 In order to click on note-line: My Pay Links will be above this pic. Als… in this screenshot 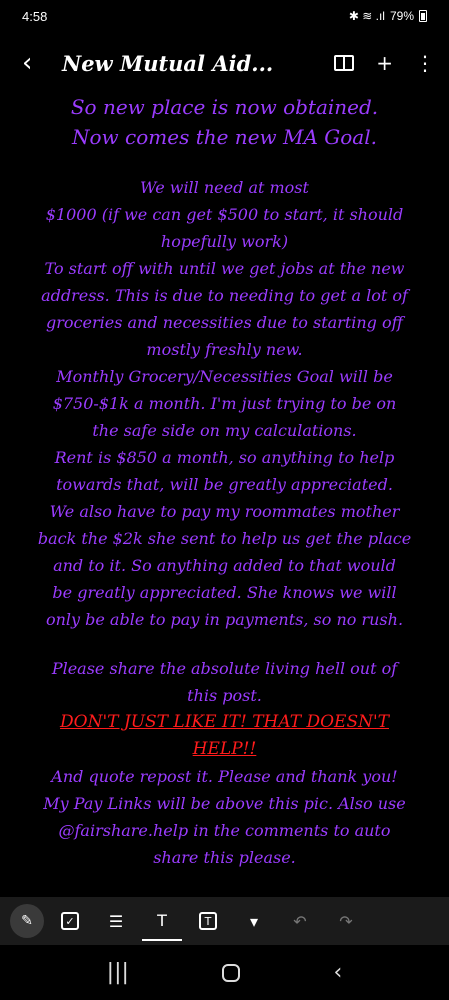, I will do `click(224, 803)`.